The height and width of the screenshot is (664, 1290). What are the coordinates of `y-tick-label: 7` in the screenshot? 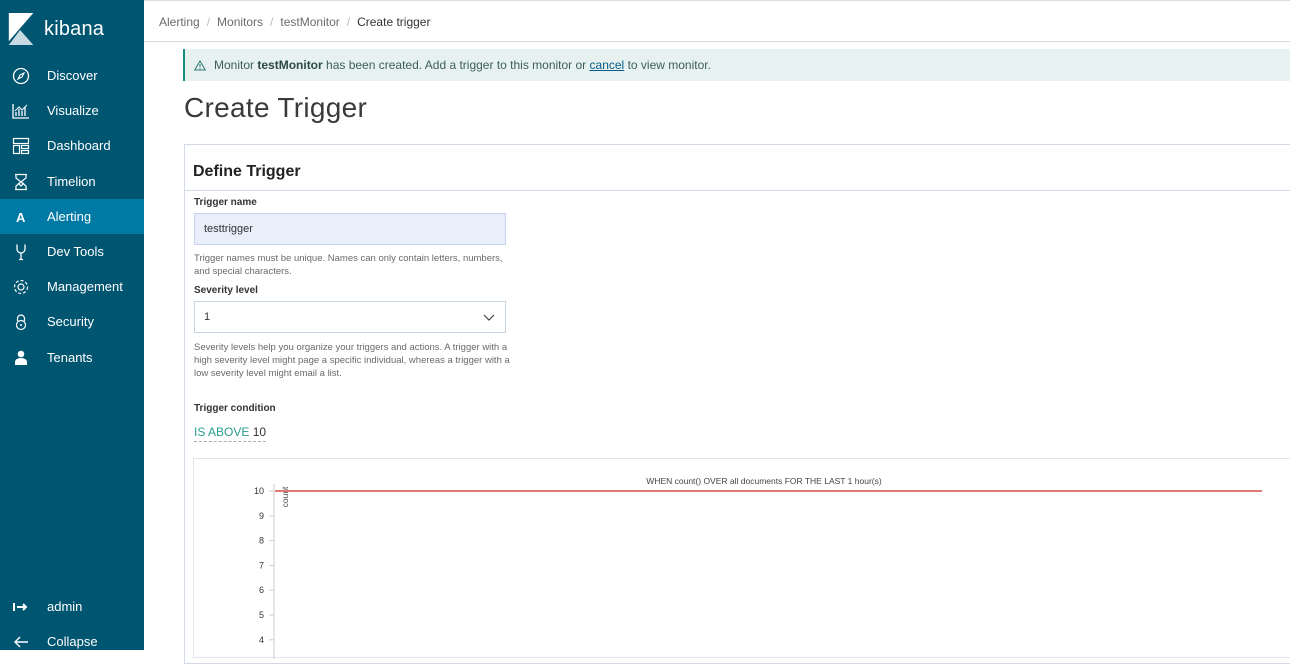 It's located at (261, 565).